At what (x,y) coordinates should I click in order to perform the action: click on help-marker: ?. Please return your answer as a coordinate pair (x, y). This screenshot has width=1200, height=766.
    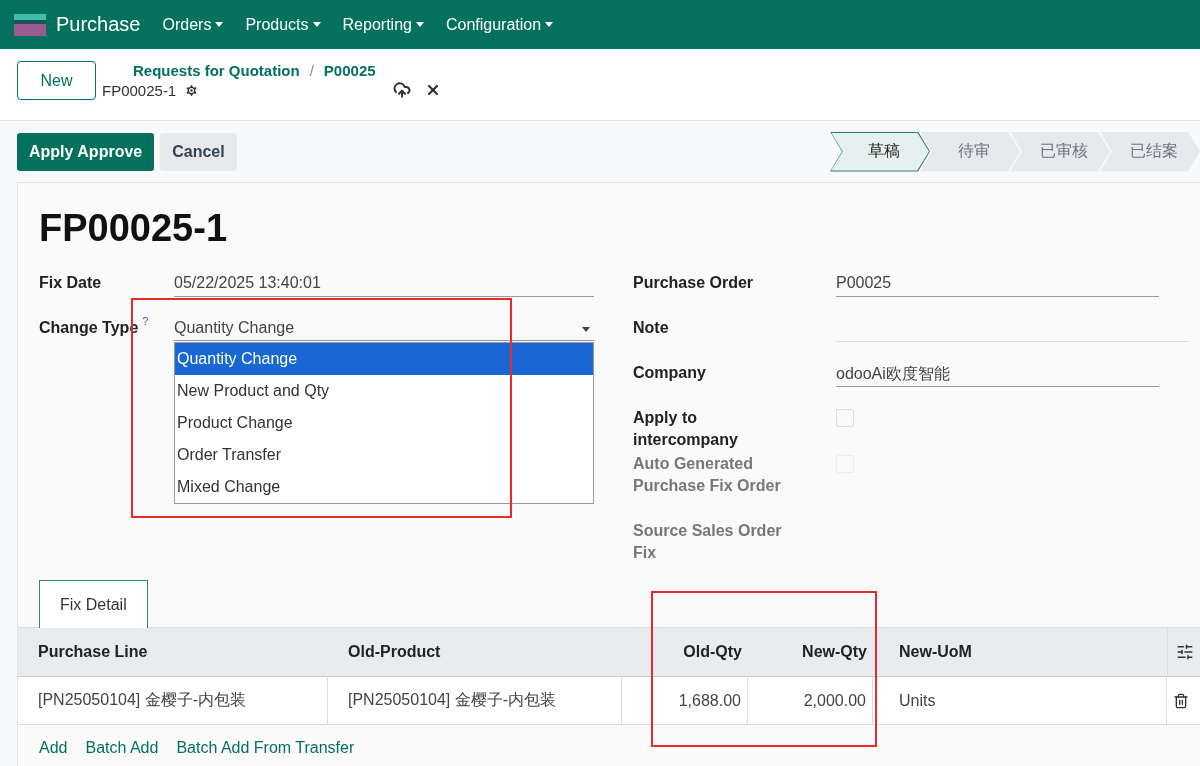
    Looking at the image, I should click on (145, 327).